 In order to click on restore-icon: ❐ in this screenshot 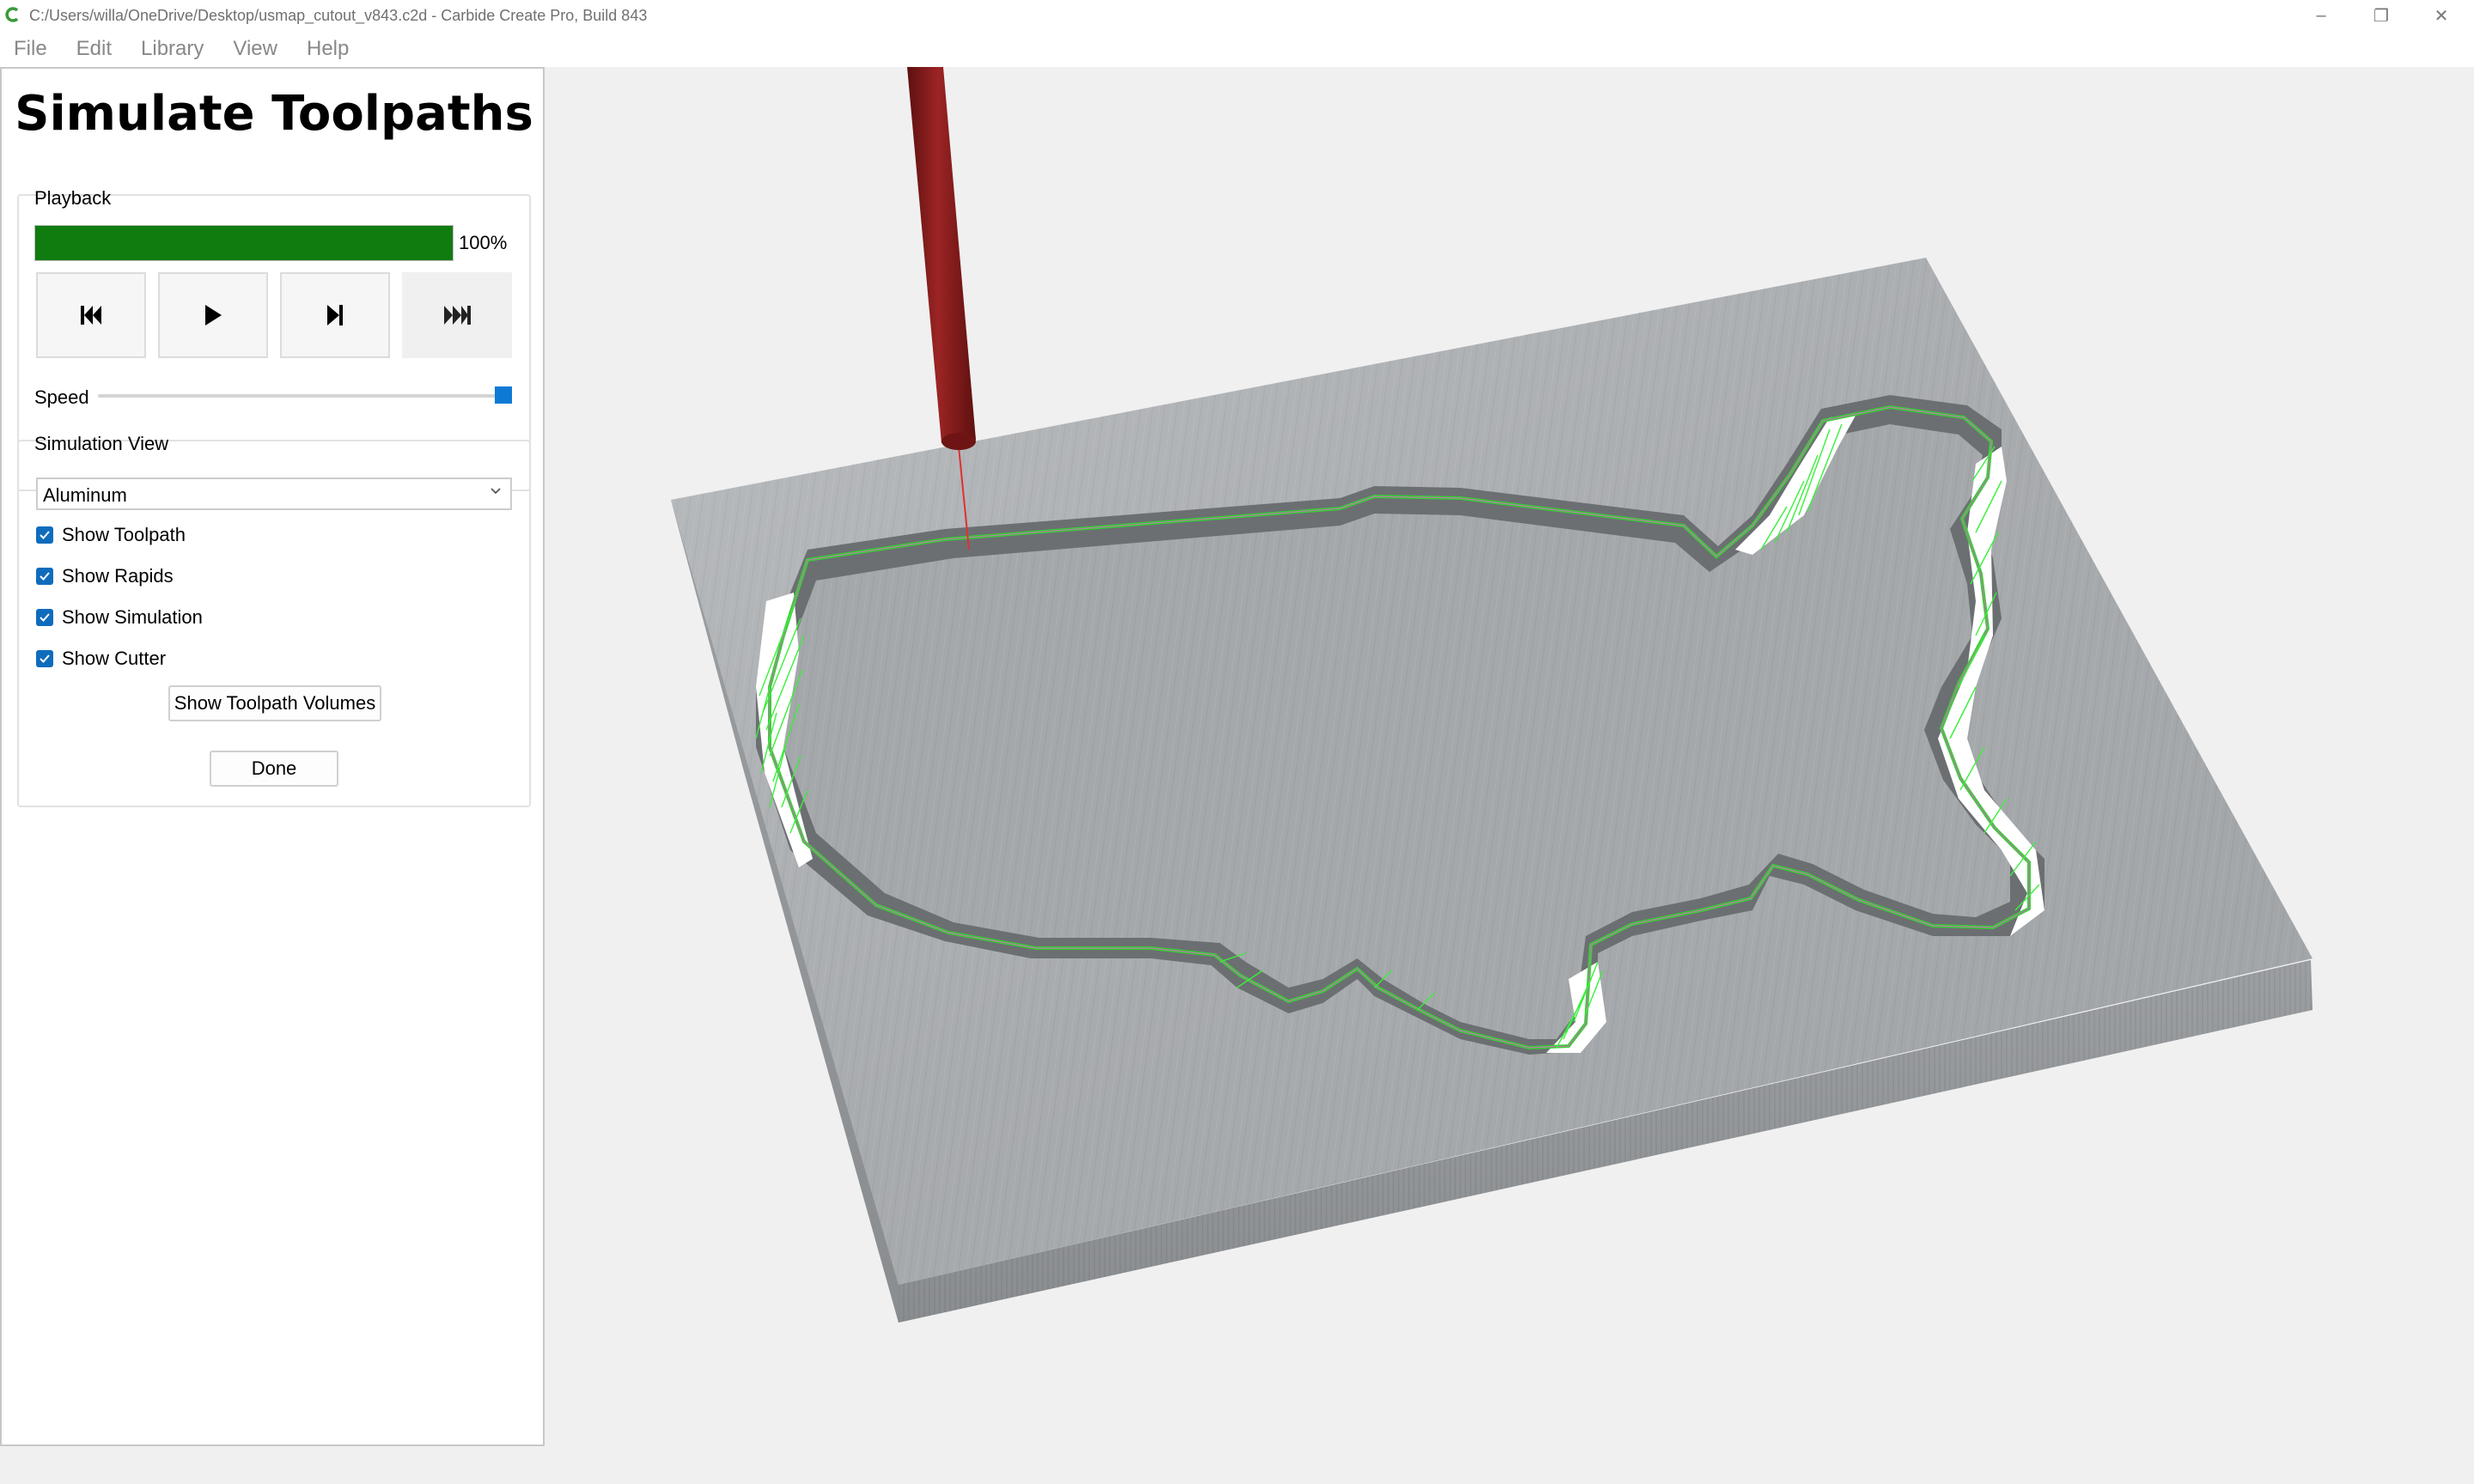, I will do `click(2381, 16)`.